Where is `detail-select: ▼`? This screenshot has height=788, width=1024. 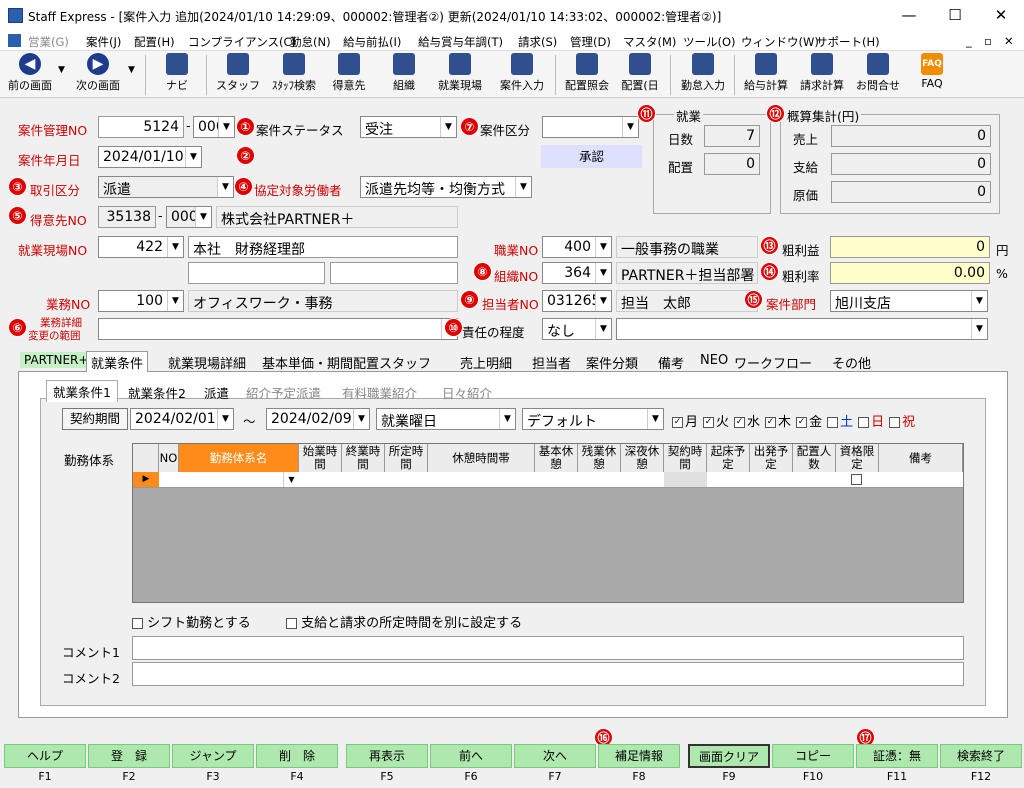
detail-select: ▼ is located at coordinates (278, 329).